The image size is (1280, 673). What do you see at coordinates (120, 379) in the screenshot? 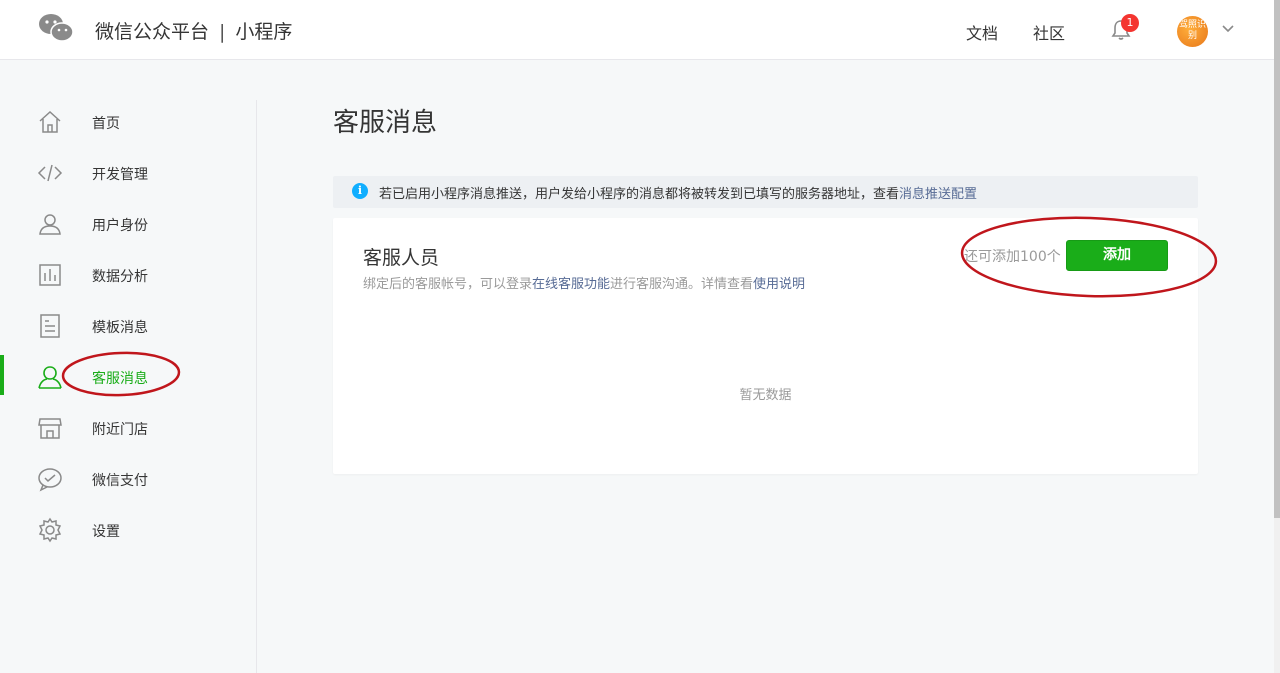
I see `sidebar-item-label: 客服消息` at bounding box center [120, 379].